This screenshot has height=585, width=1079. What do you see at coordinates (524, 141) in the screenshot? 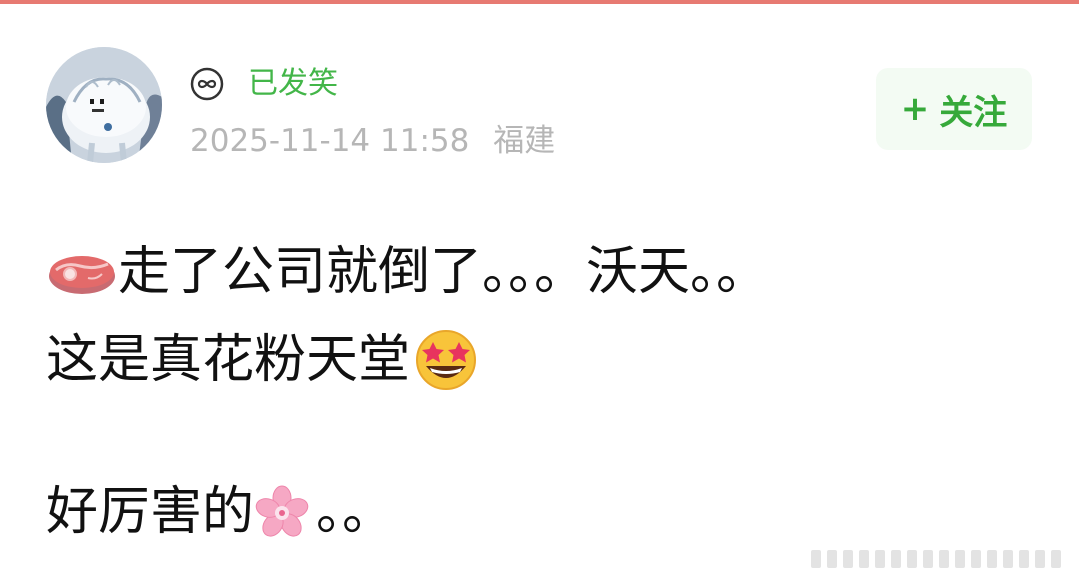
I see `post-location: 福建` at bounding box center [524, 141].